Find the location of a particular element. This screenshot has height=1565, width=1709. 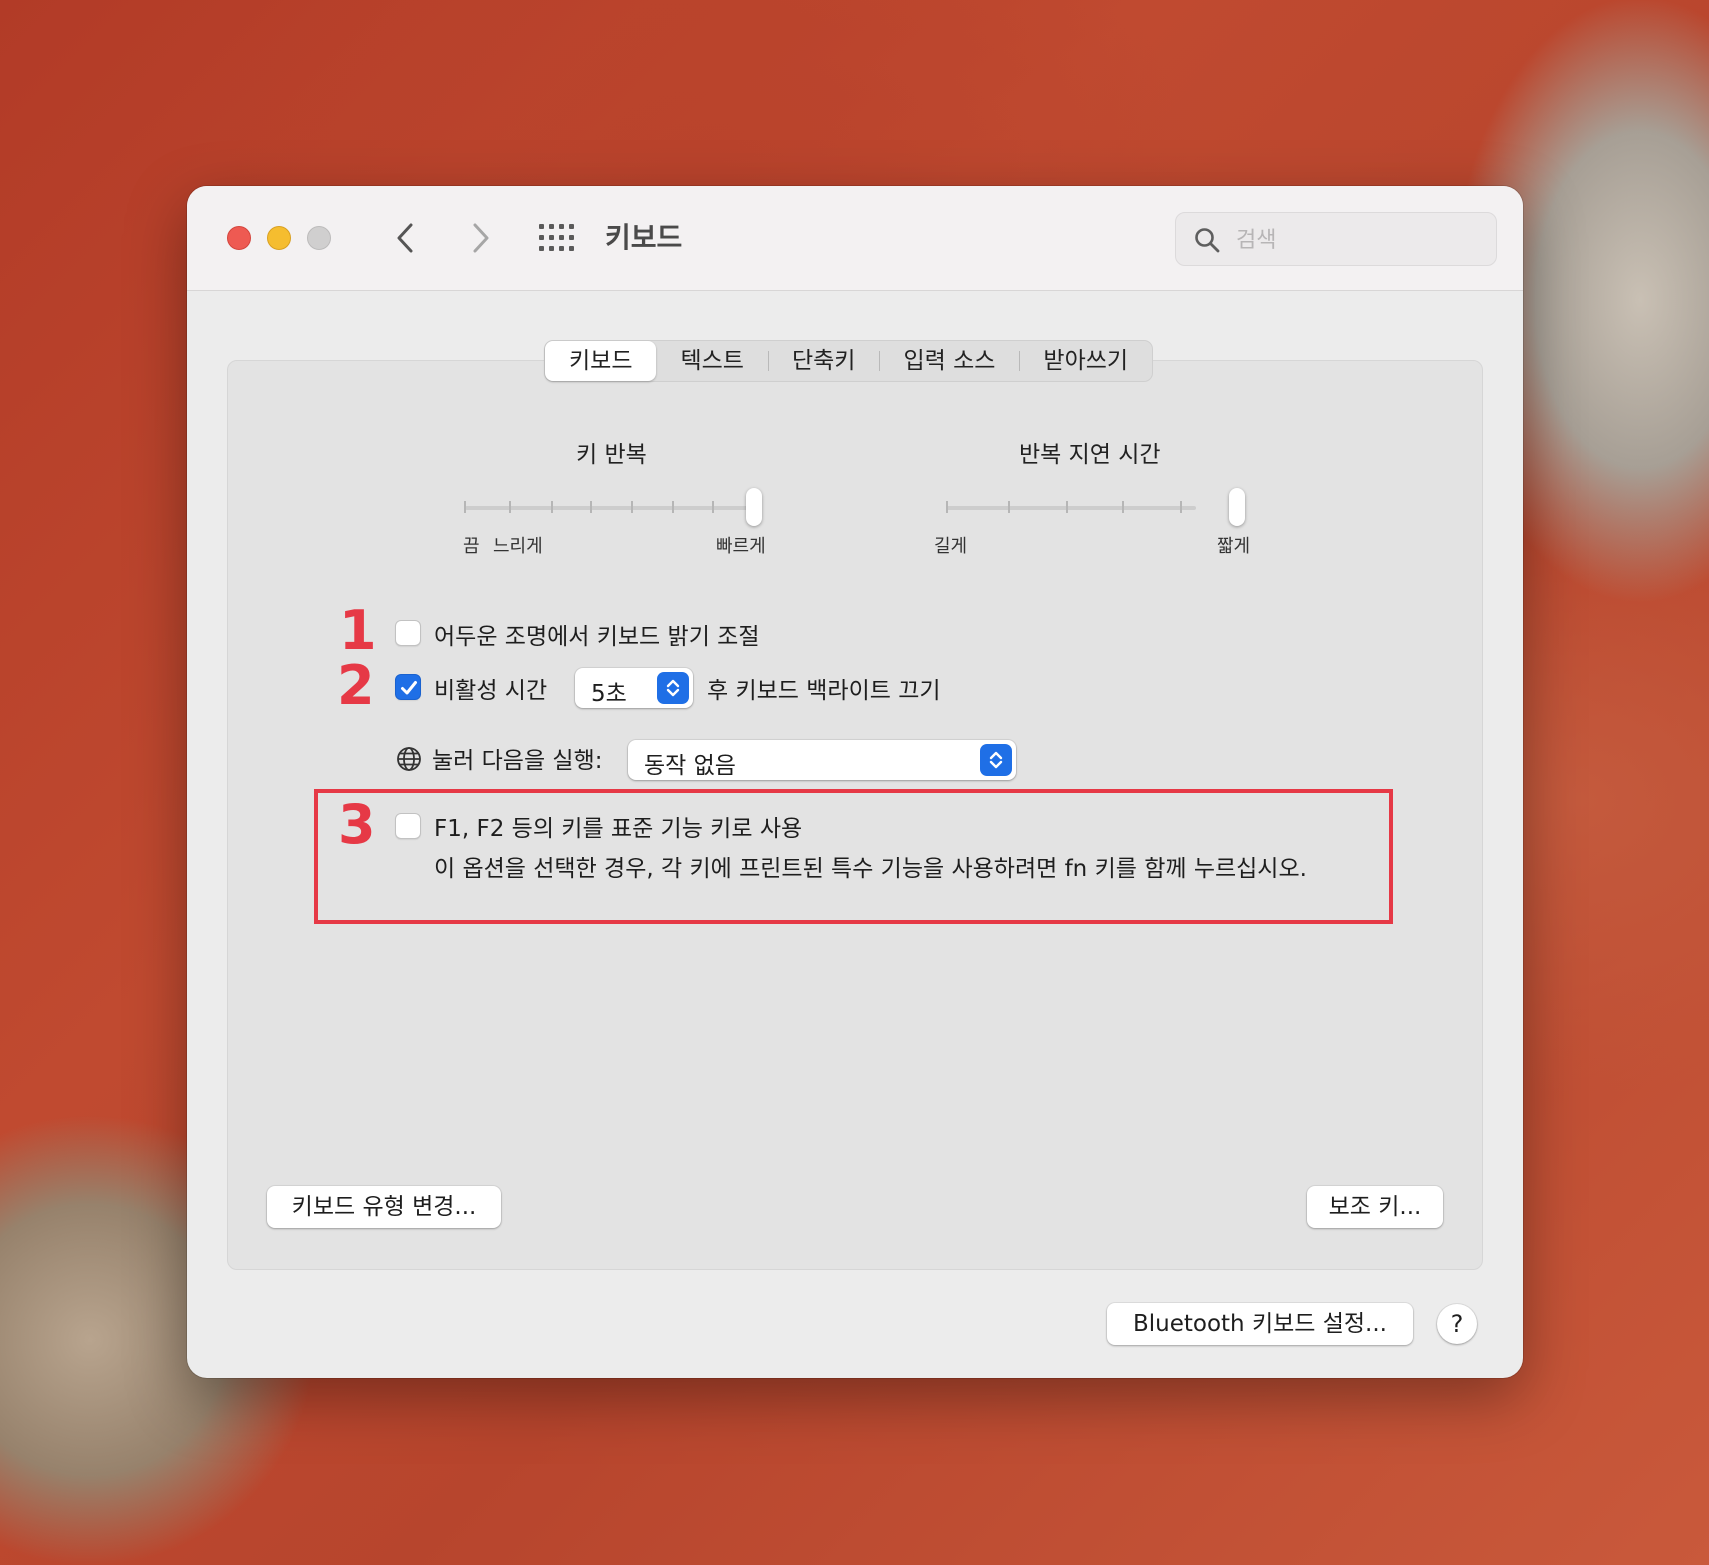

back-button is located at coordinates (407, 238).